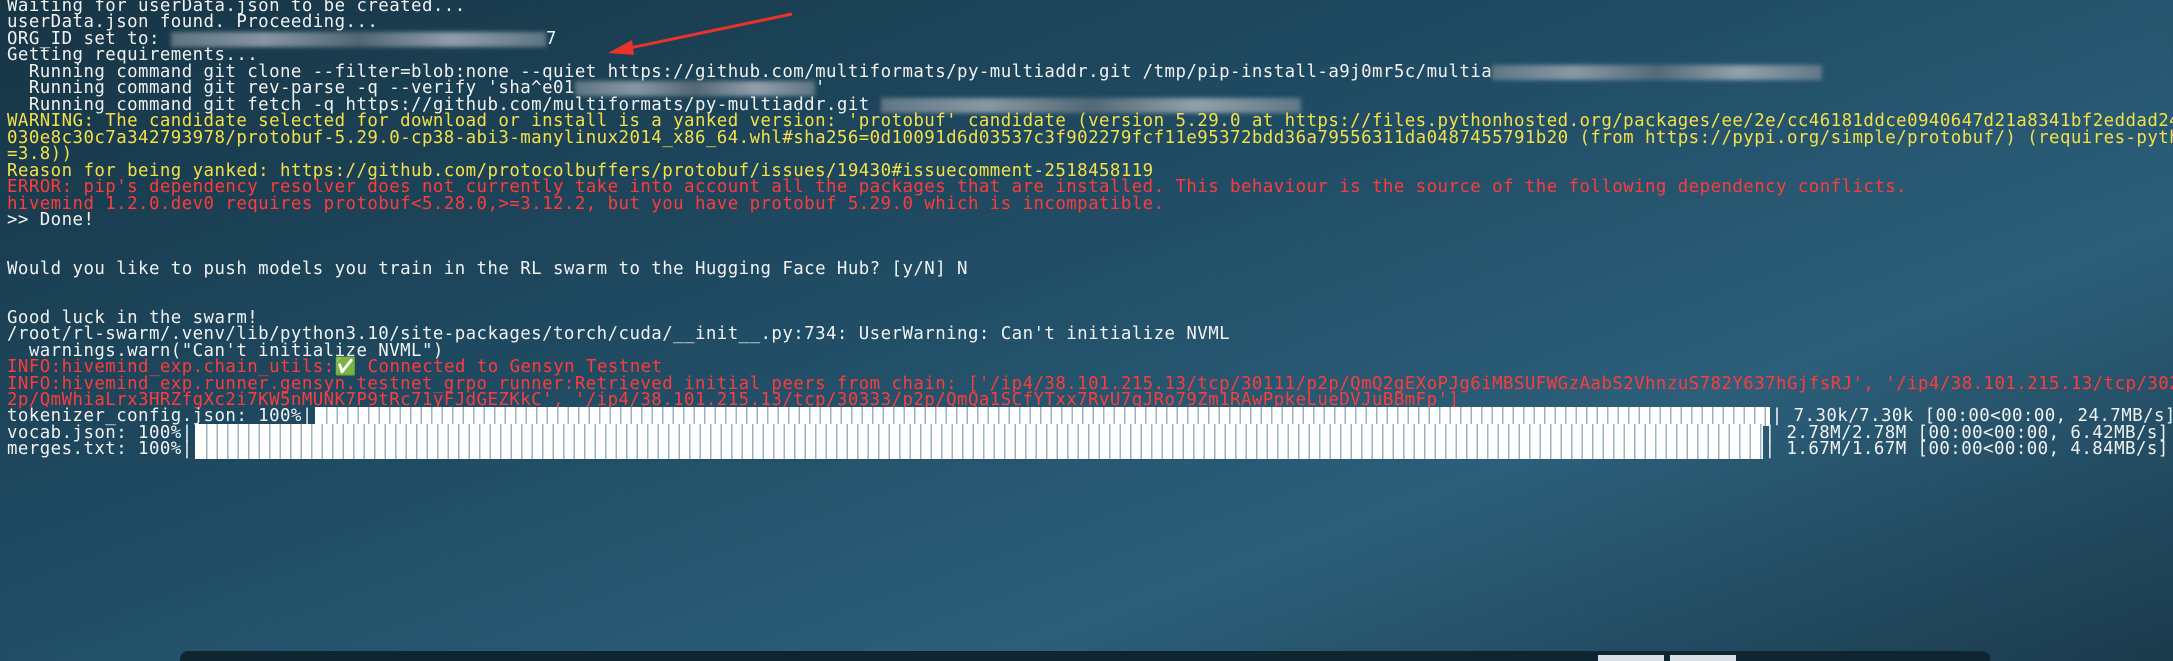 Image resolution: width=2173 pixels, height=661 pixels. Describe the element at coordinates (978, 449) in the screenshot. I see `progress-bar` at that location.